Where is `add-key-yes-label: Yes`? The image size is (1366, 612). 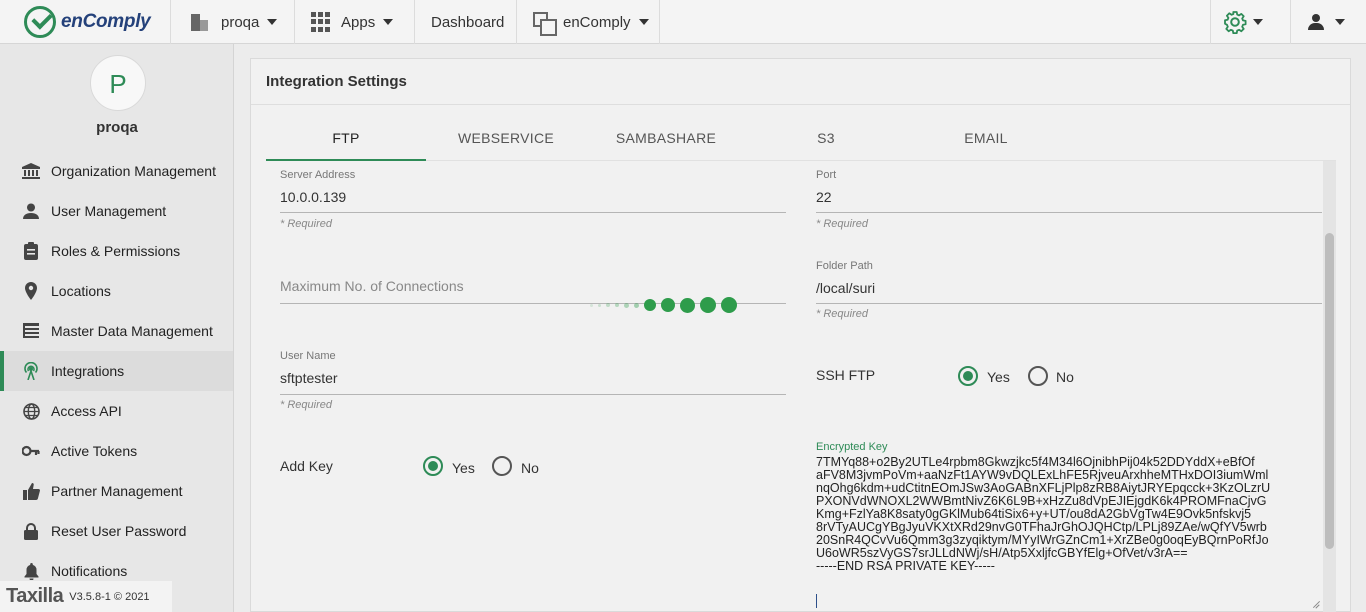
add-key-yes-label: Yes is located at coordinates (463, 468).